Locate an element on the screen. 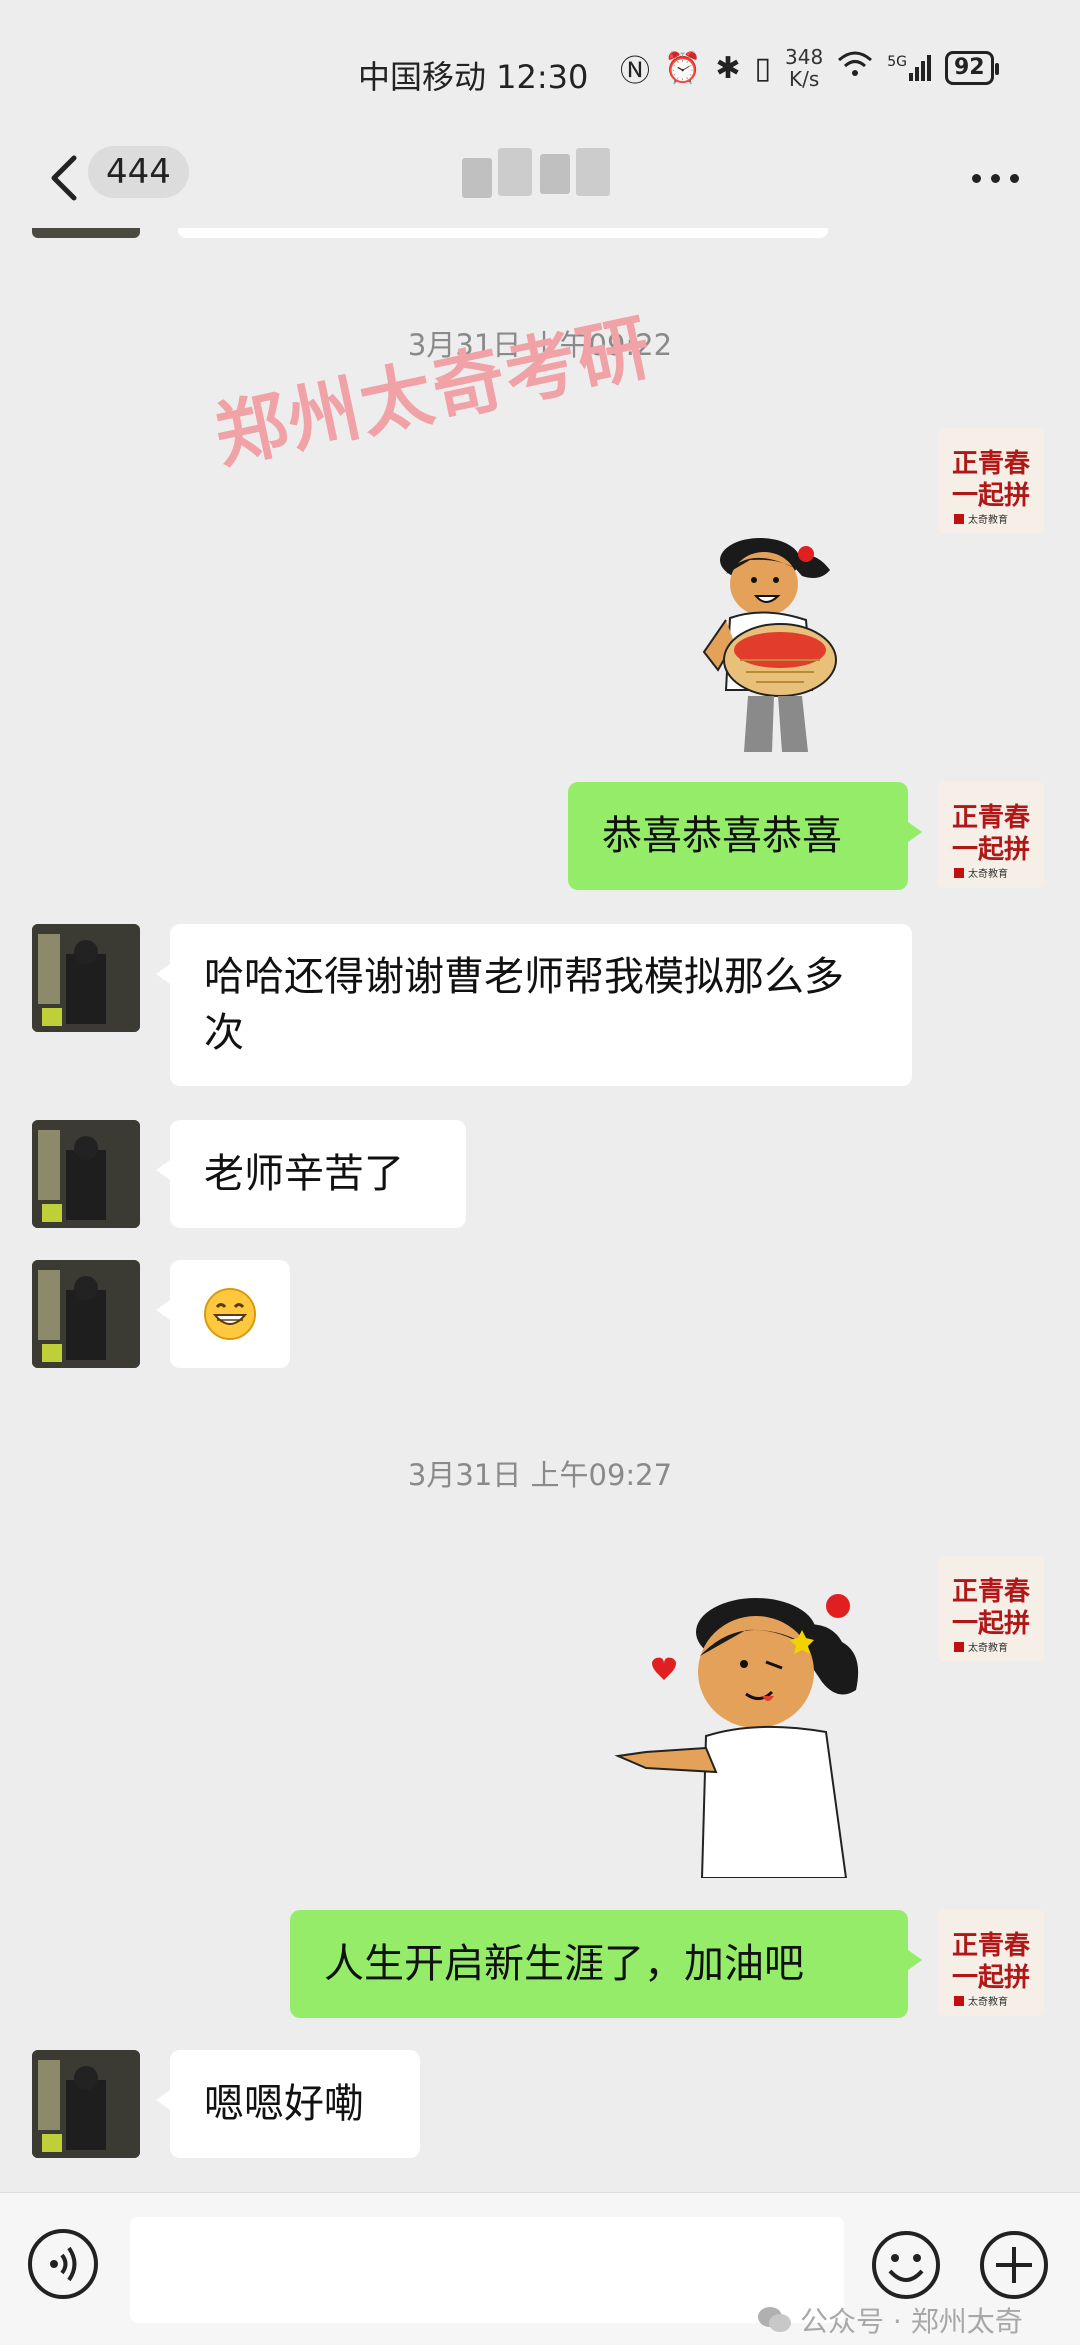 The image size is (1080, 2345). message-bubble-sent: 恭喜恭喜恭喜 is located at coordinates (745, 836).